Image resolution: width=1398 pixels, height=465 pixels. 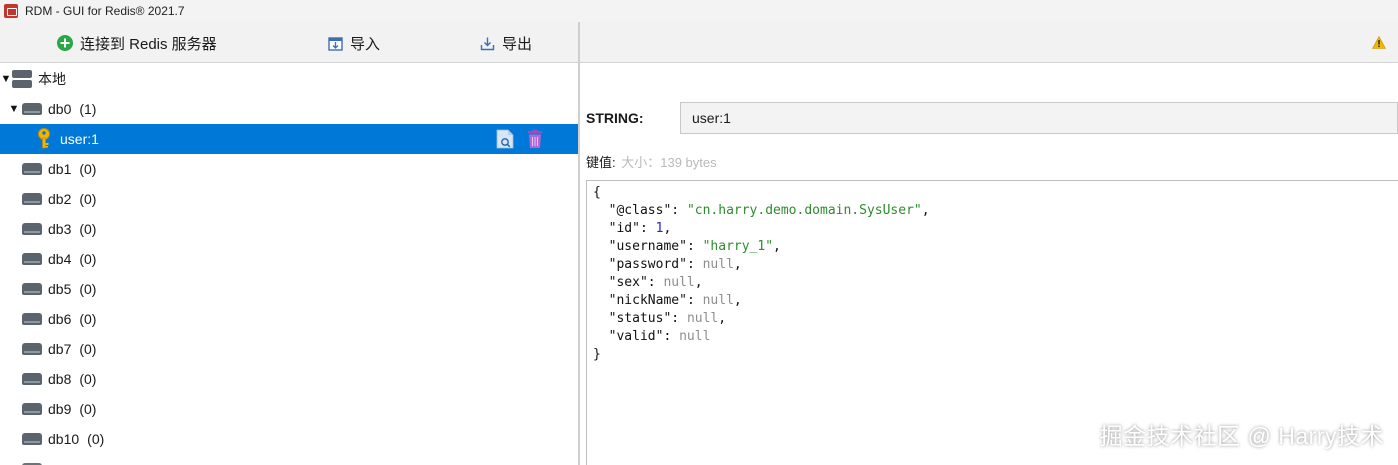 What do you see at coordinates (289, 459) in the screenshot?
I see `db-node-partial` at bounding box center [289, 459].